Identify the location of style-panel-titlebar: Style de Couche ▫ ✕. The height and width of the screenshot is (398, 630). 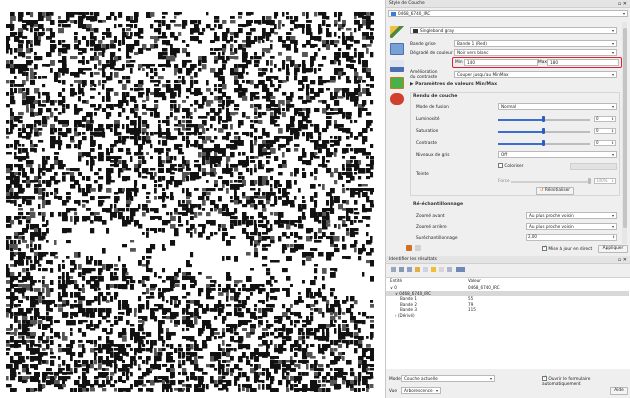
(508, 4).